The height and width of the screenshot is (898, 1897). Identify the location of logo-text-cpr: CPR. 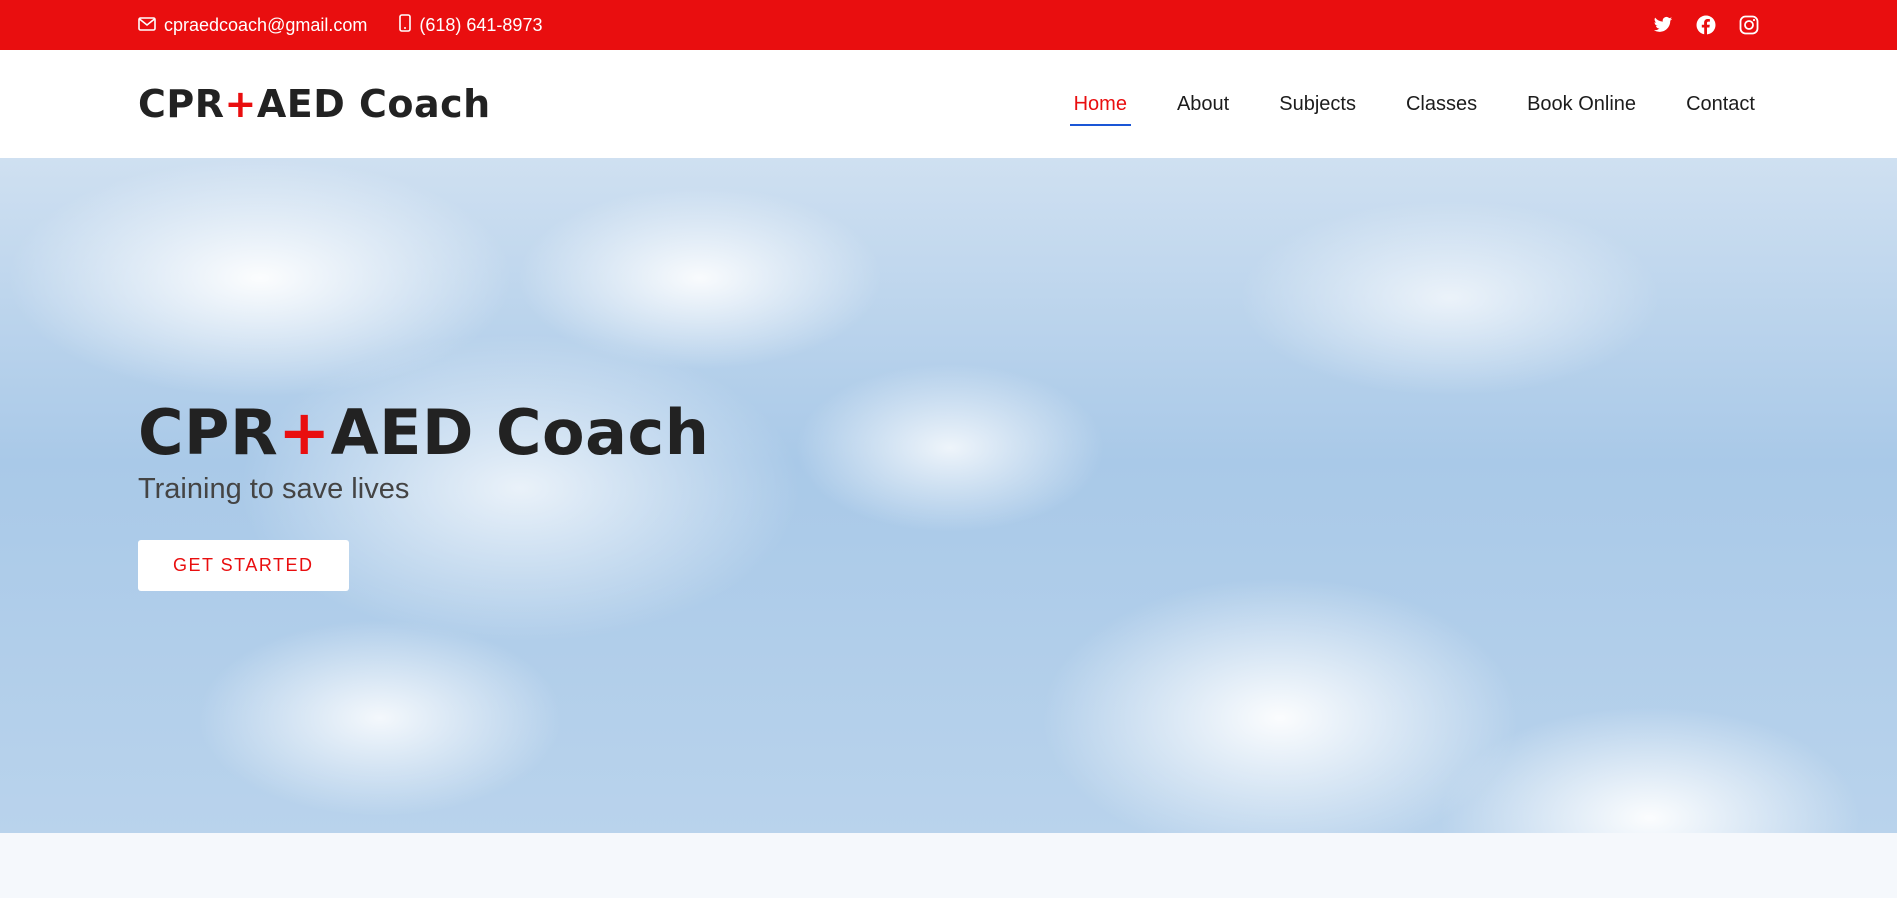
(181, 104).